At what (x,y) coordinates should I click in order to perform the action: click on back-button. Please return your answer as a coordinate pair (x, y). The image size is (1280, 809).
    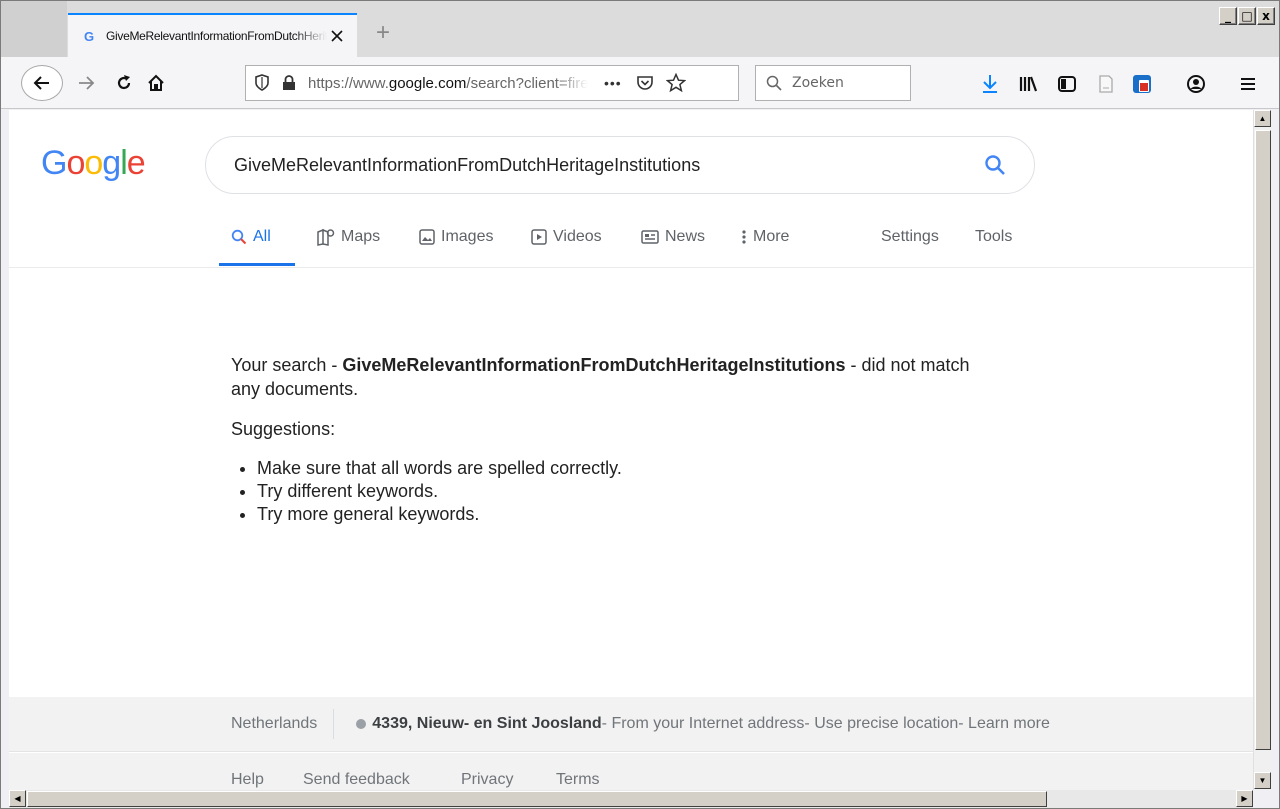
    Looking at the image, I should click on (42, 83).